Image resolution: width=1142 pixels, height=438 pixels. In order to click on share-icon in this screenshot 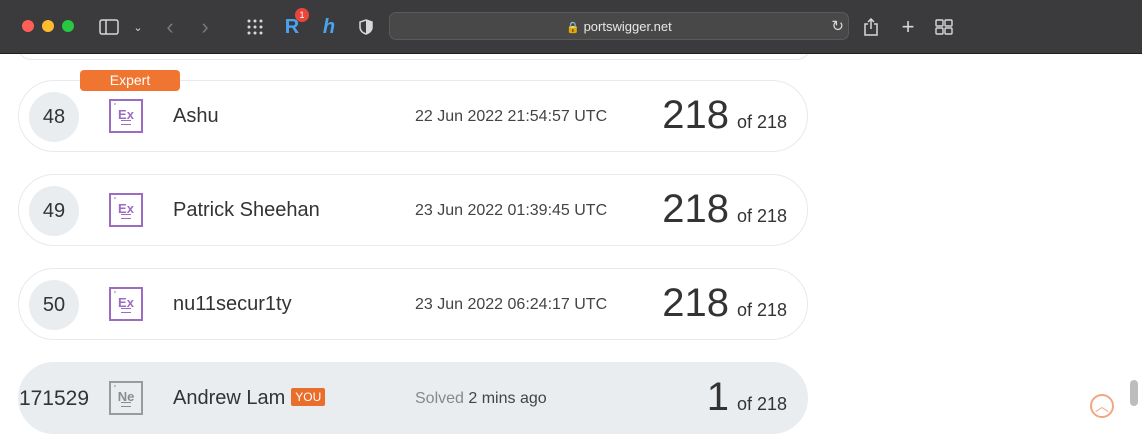, I will do `click(871, 27)`.